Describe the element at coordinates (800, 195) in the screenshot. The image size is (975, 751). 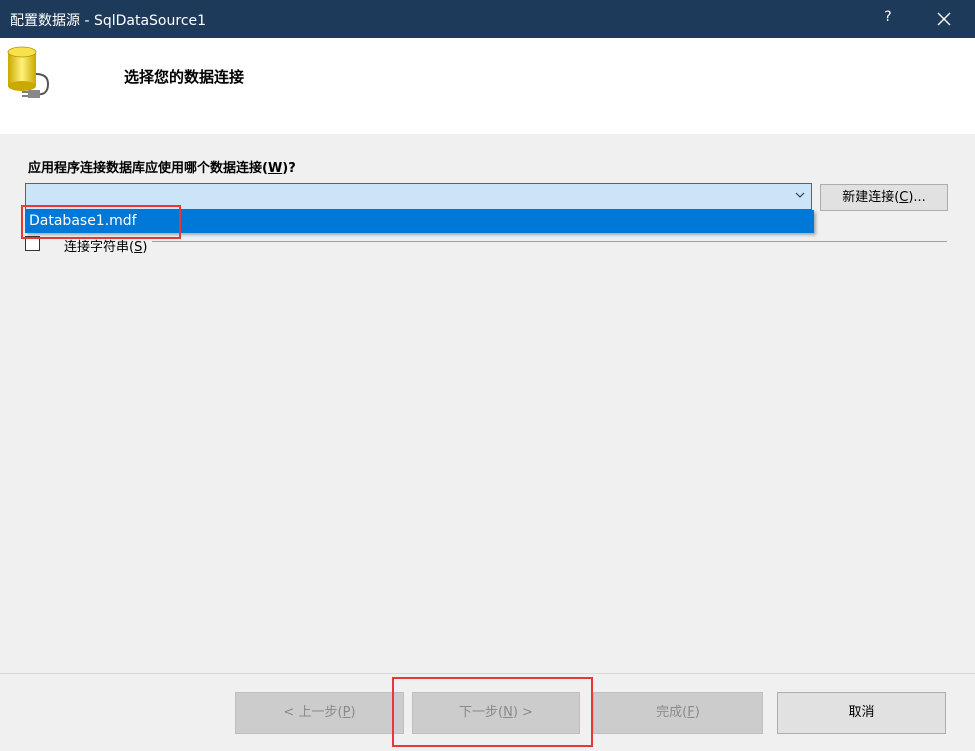
I see `chevron-down-icon` at that location.